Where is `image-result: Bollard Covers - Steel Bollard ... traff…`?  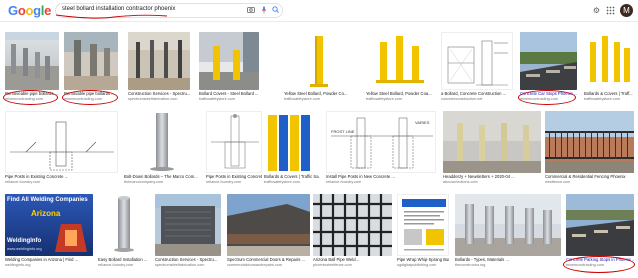
image-result: Bollard Covers - Steel Bollard ... traff… is located at coordinates (229, 69).